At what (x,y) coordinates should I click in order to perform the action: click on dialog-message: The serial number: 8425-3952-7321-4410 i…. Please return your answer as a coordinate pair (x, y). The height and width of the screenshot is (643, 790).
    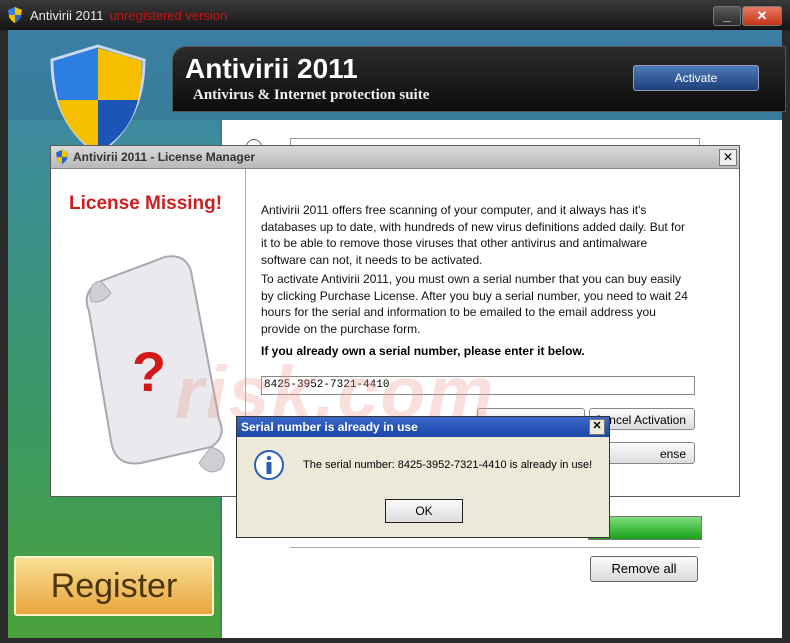
    Looking at the image, I should click on (448, 465).